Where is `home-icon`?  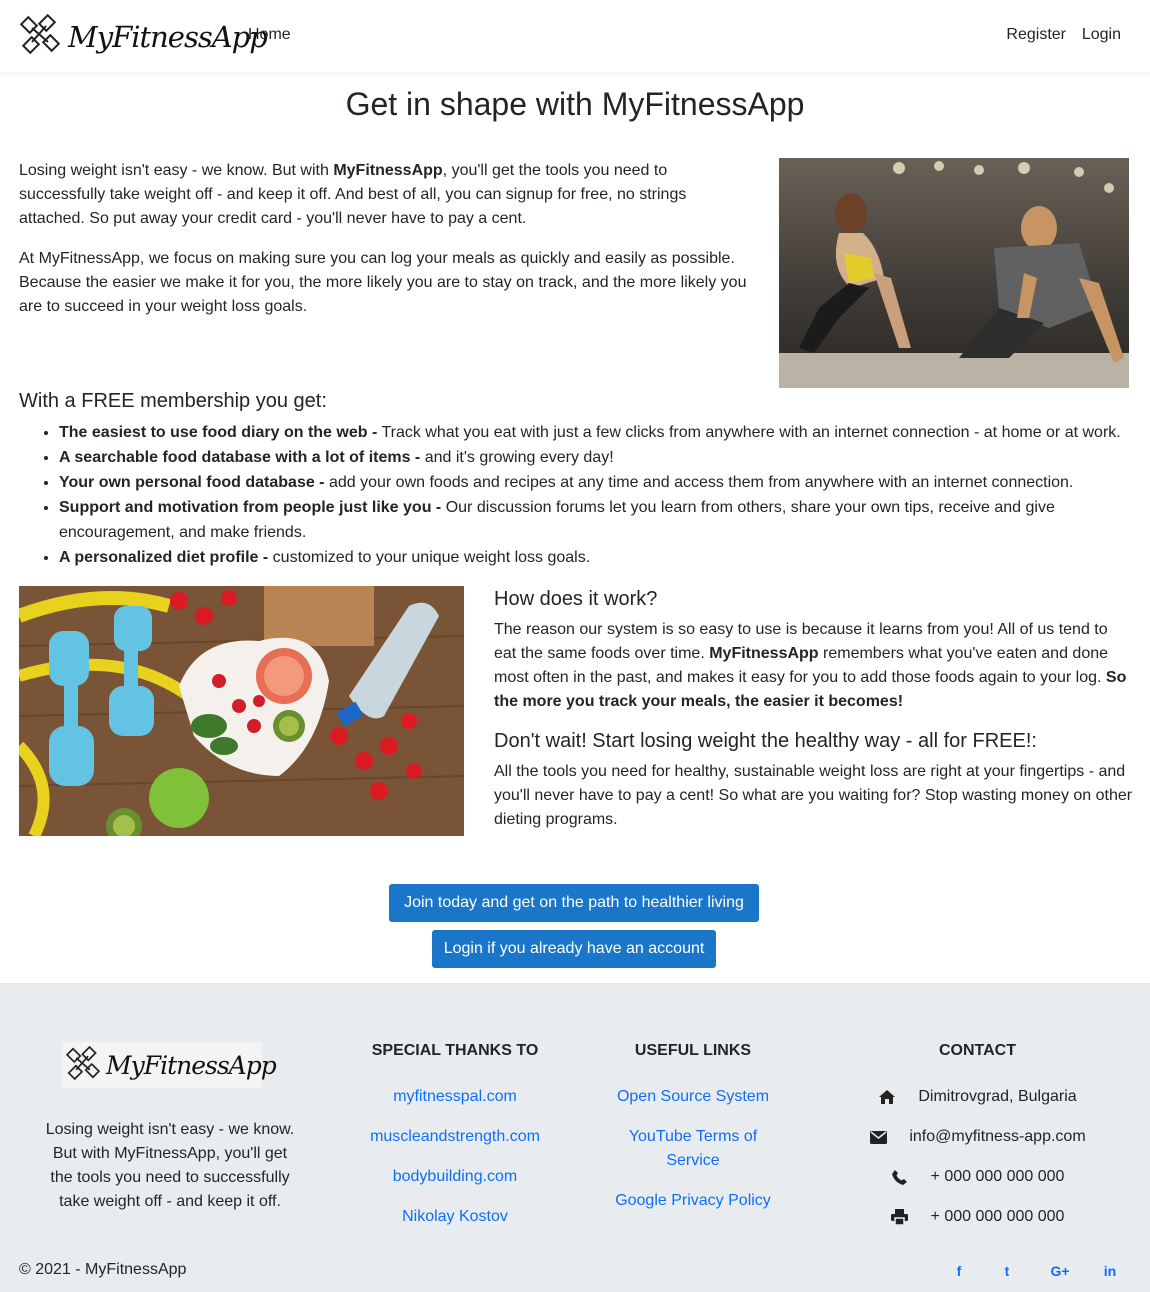 home-icon is located at coordinates (887, 1097).